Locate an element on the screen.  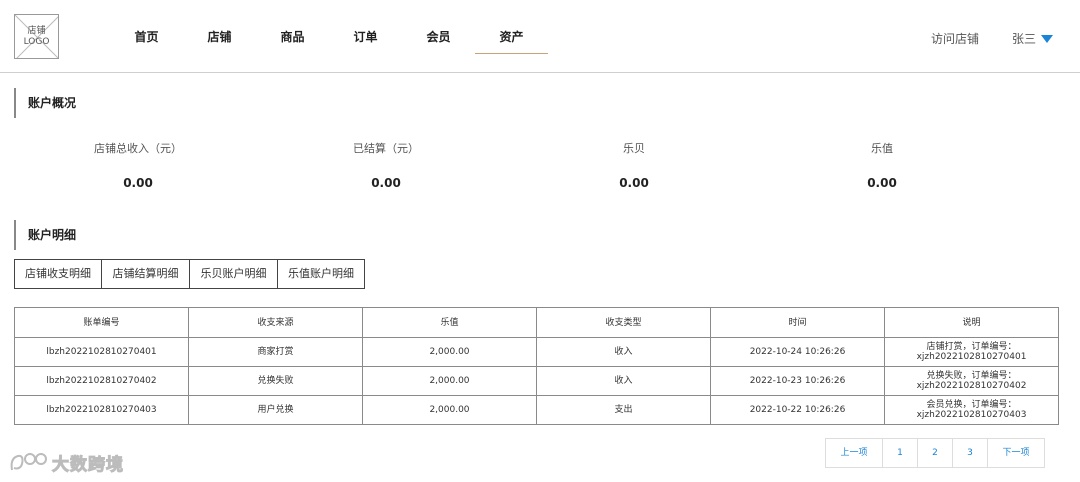
detail-tabs: 店铺收支明细 店铺结算明细 乐贝账户明细 乐值账户明细 is located at coordinates (189, 274).